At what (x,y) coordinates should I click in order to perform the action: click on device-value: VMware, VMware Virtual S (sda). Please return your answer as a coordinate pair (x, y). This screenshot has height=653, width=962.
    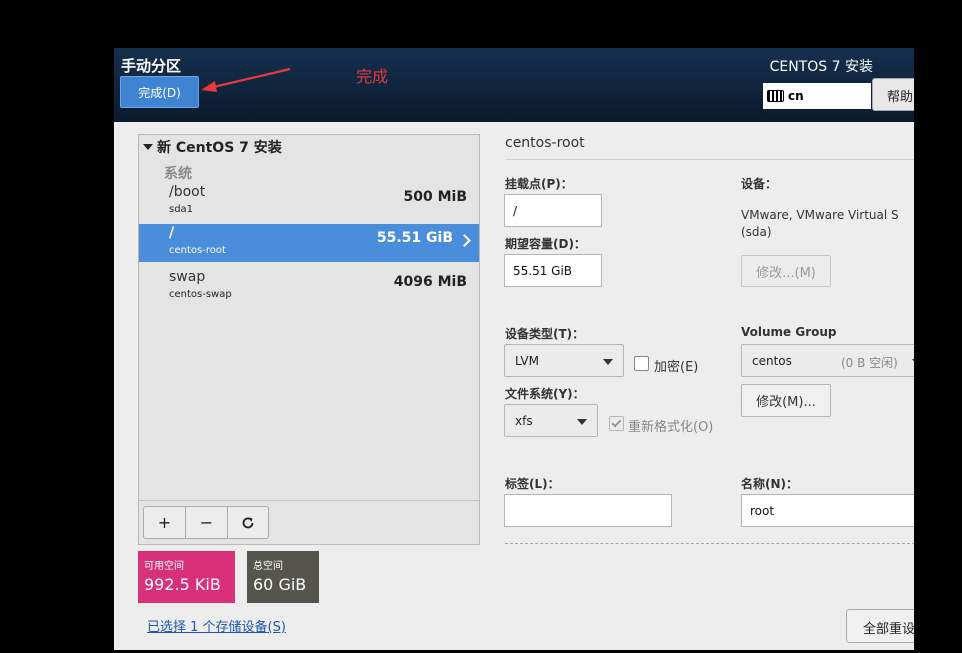
    Looking at the image, I should click on (820, 223).